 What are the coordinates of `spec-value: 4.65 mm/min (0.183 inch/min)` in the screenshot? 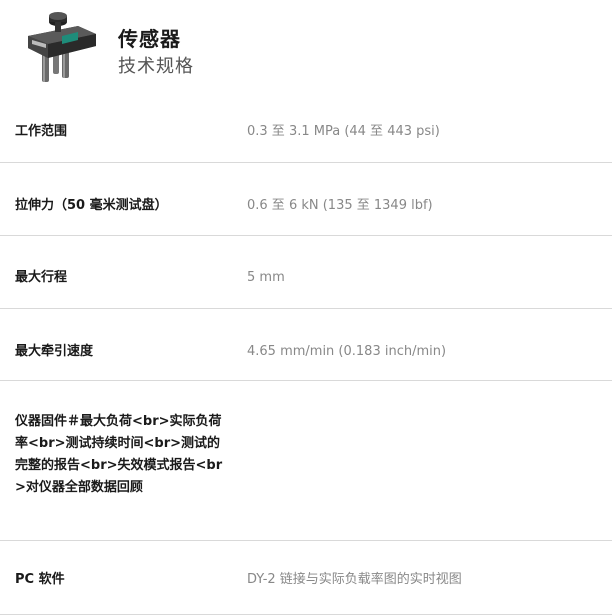 It's located at (347, 351).